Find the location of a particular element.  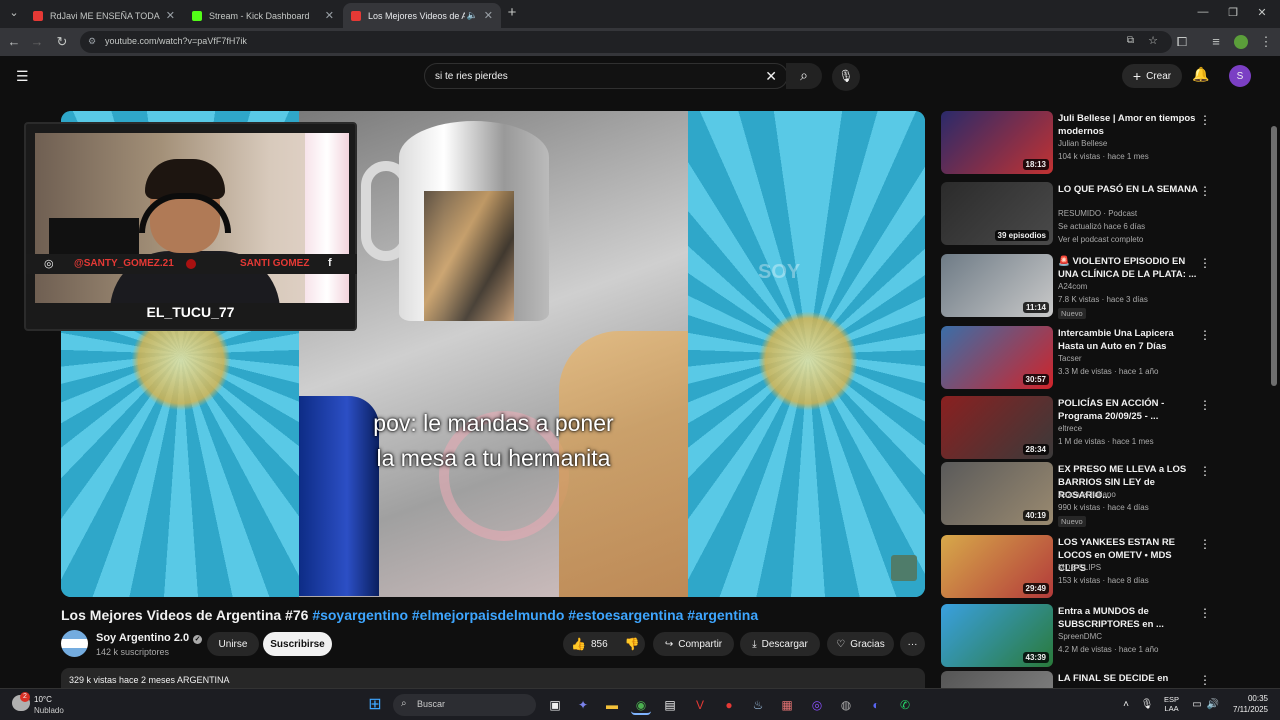

video-thumbnail: 11:14 is located at coordinates (997, 285).